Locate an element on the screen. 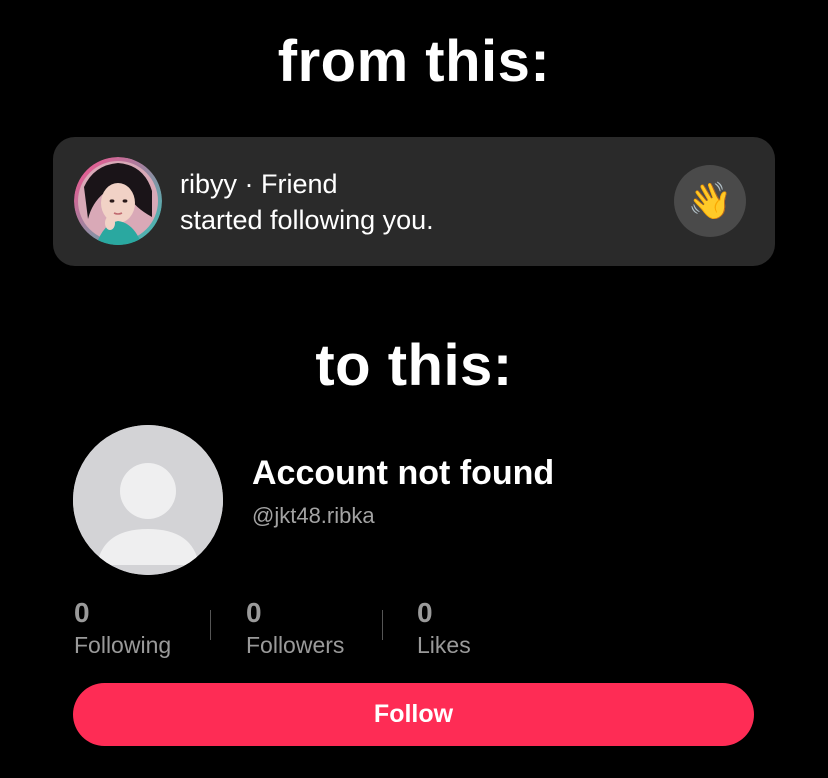 The image size is (828, 778). profile-name: Account not found is located at coordinates (403, 473).